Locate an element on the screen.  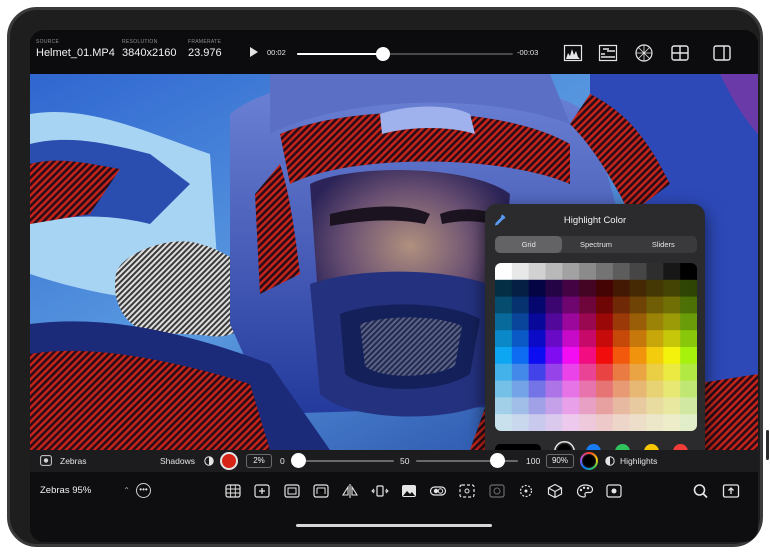
sidebar-icon is located at coordinates (722, 53).